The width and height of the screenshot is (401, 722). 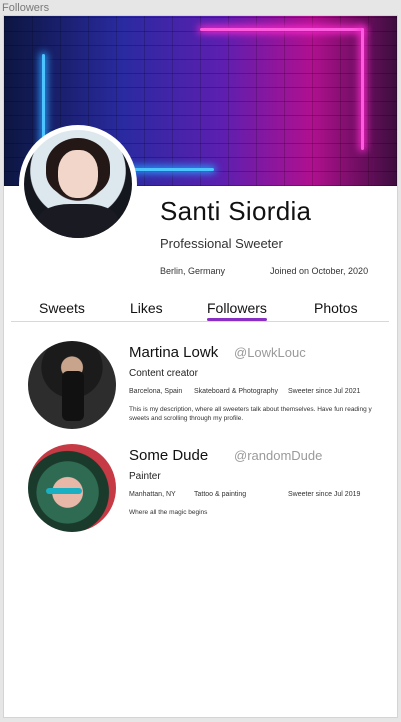 I want to click on follower-since: Sweeter since Jul 2021, so click(x=324, y=391).